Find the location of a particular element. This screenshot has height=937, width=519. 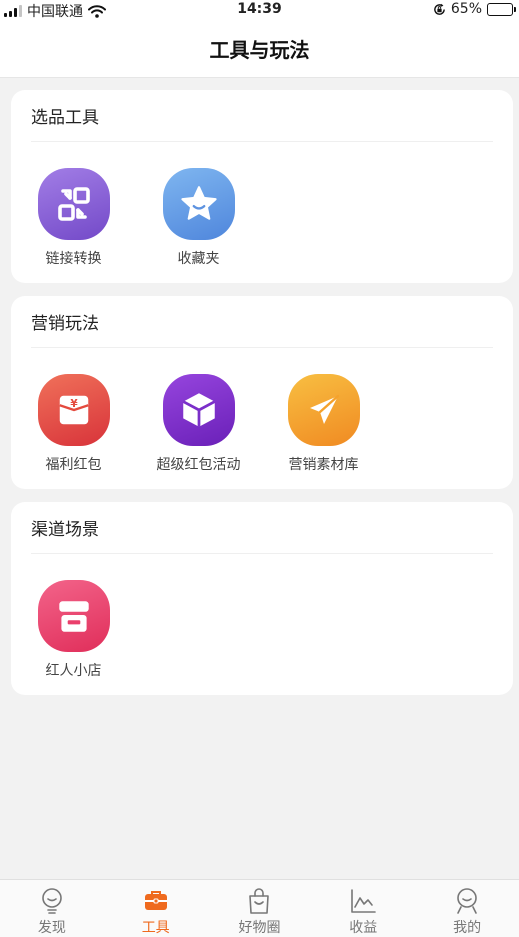

tool-link-convert: 链接转换 is located at coordinates (73, 218).